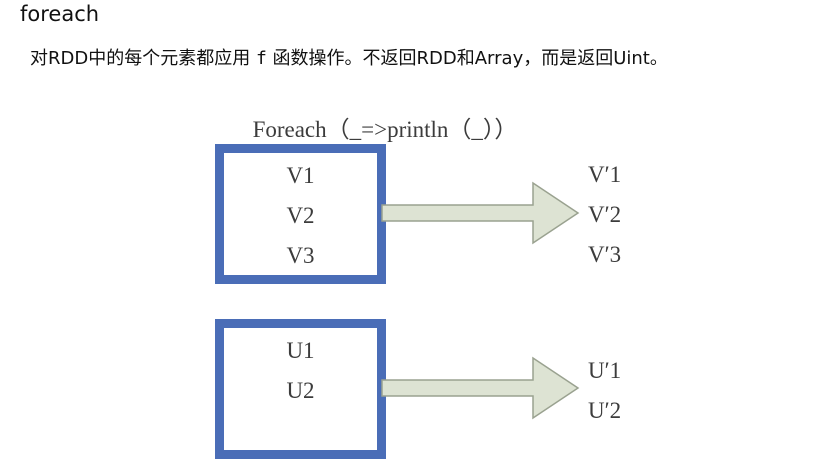 The height and width of the screenshot is (470, 830). What do you see at coordinates (300, 350) in the screenshot?
I see `input-element-u1: U1` at bounding box center [300, 350].